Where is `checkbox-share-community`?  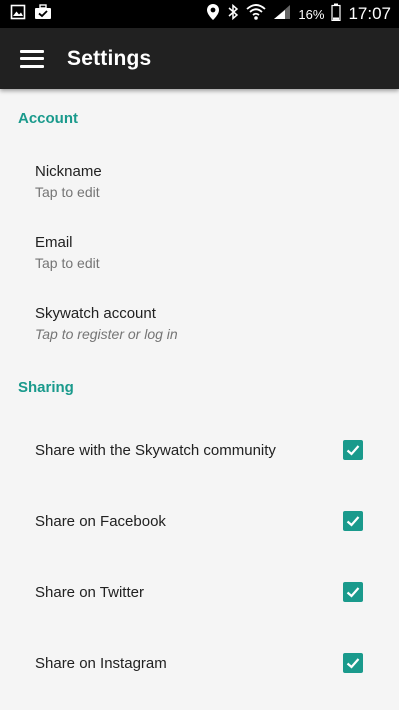
checkbox-share-community is located at coordinates (353, 450).